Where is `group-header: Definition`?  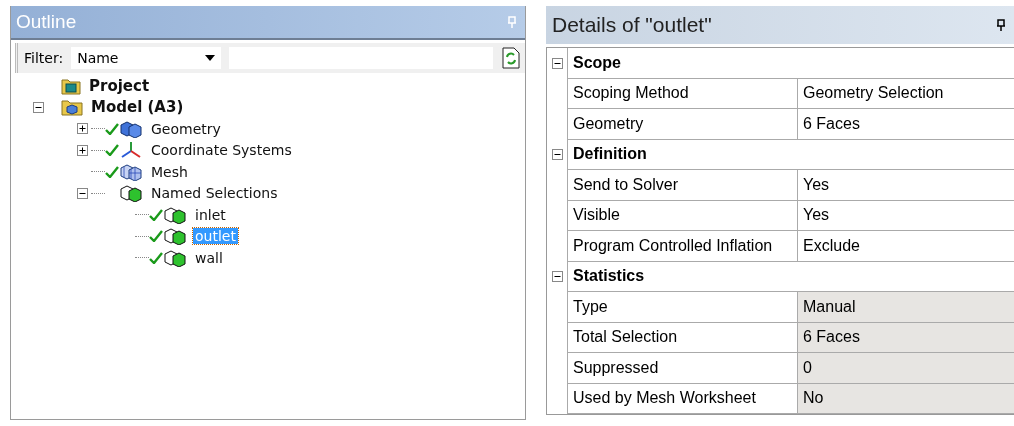
group-header: Definition is located at coordinates (790, 154).